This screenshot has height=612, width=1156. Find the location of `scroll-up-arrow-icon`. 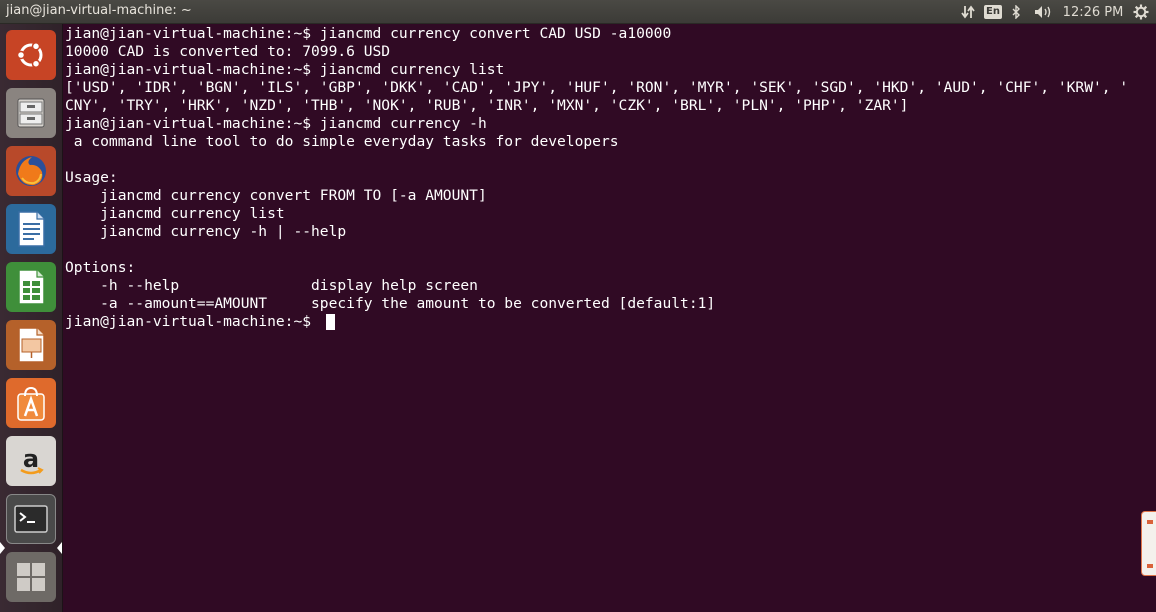

scroll-up-arrow-icon is located at coordinates (1150, 522).